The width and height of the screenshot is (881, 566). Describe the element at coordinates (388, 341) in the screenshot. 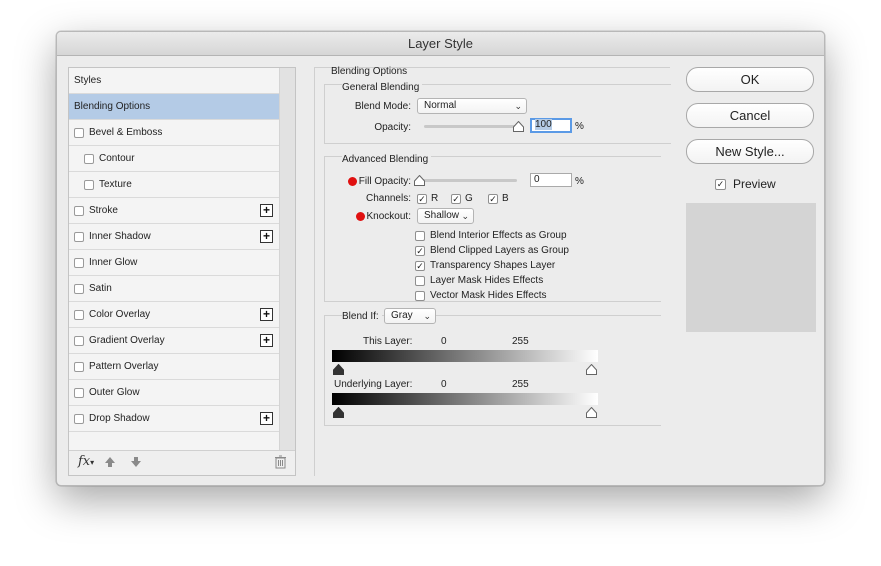

I see `this-layer-label: This Layer:` at that location.